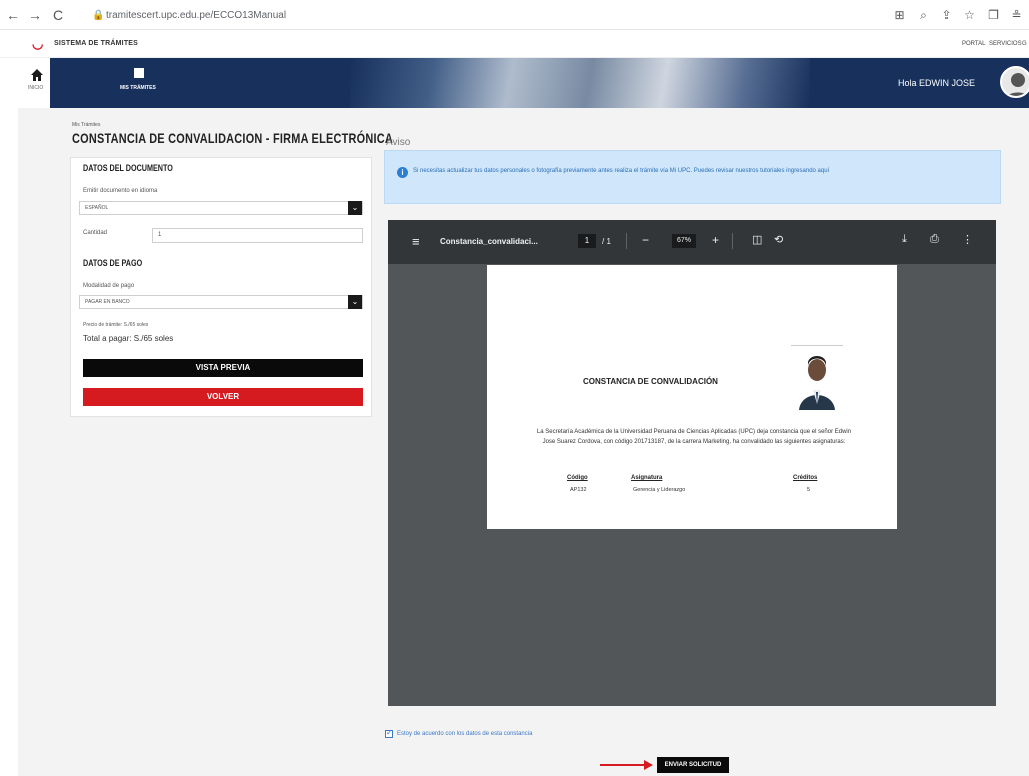 The image size is (1029, 776). I want to click on document-title: CONSTANCIA DE CONVALIDACIÓN, so click(650, 381).